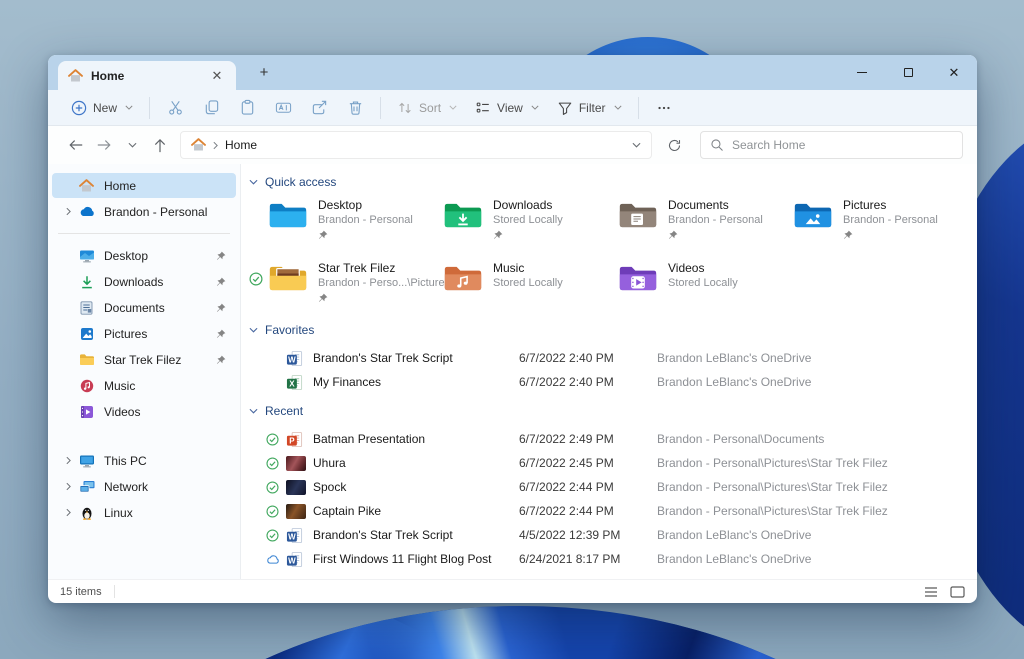  Describe the element at coordinates (150, 107) in the screenshot. I see `toolbar-divider` at that location.